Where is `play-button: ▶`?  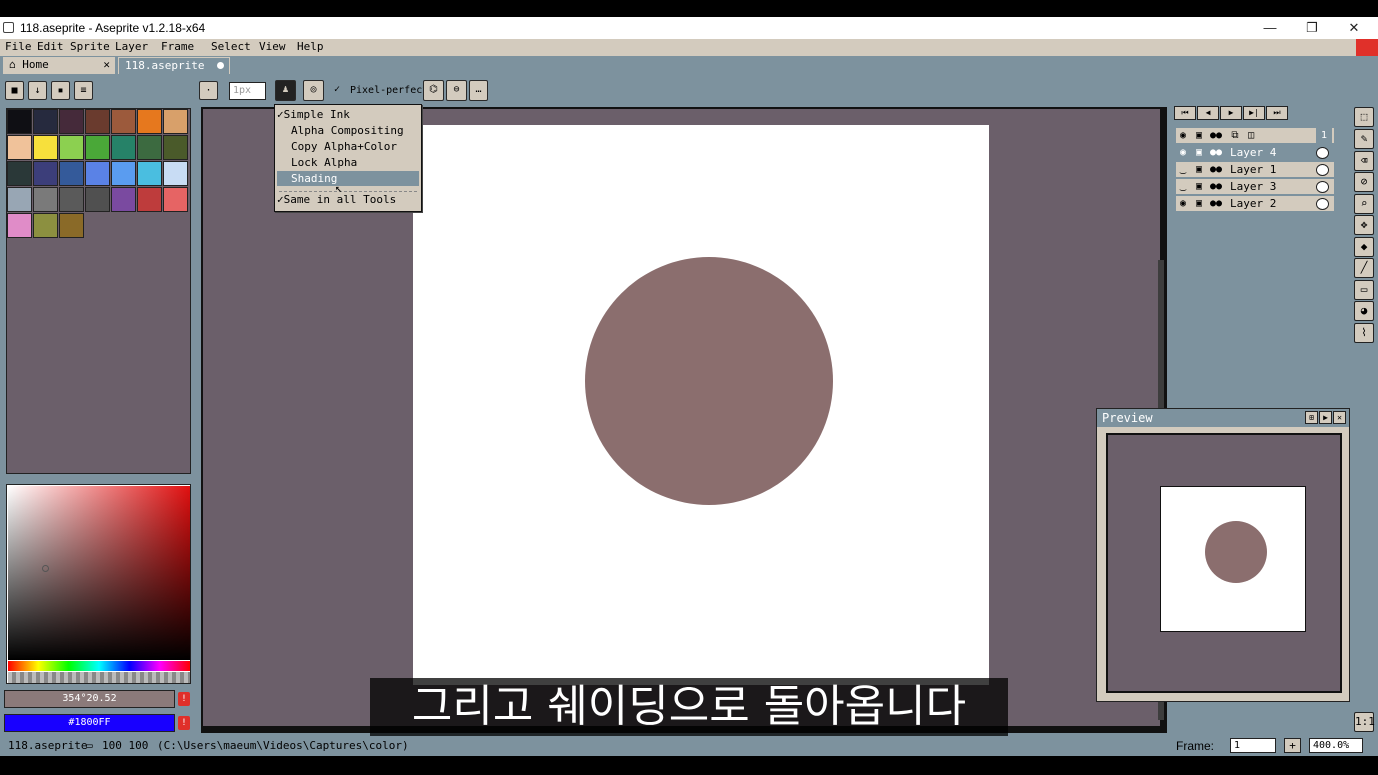 play-button: ▶ is located at coordinates (1231, 113).